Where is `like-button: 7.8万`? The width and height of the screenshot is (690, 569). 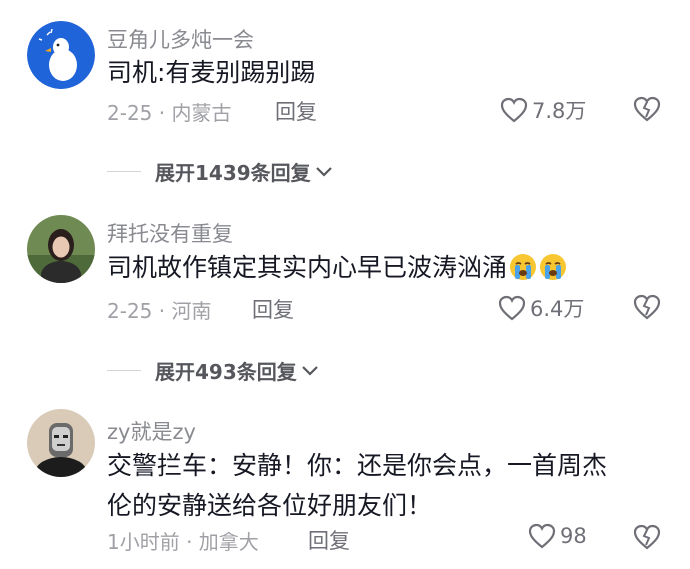
like-button: 7.8万 is located at coordinates (543, 110).